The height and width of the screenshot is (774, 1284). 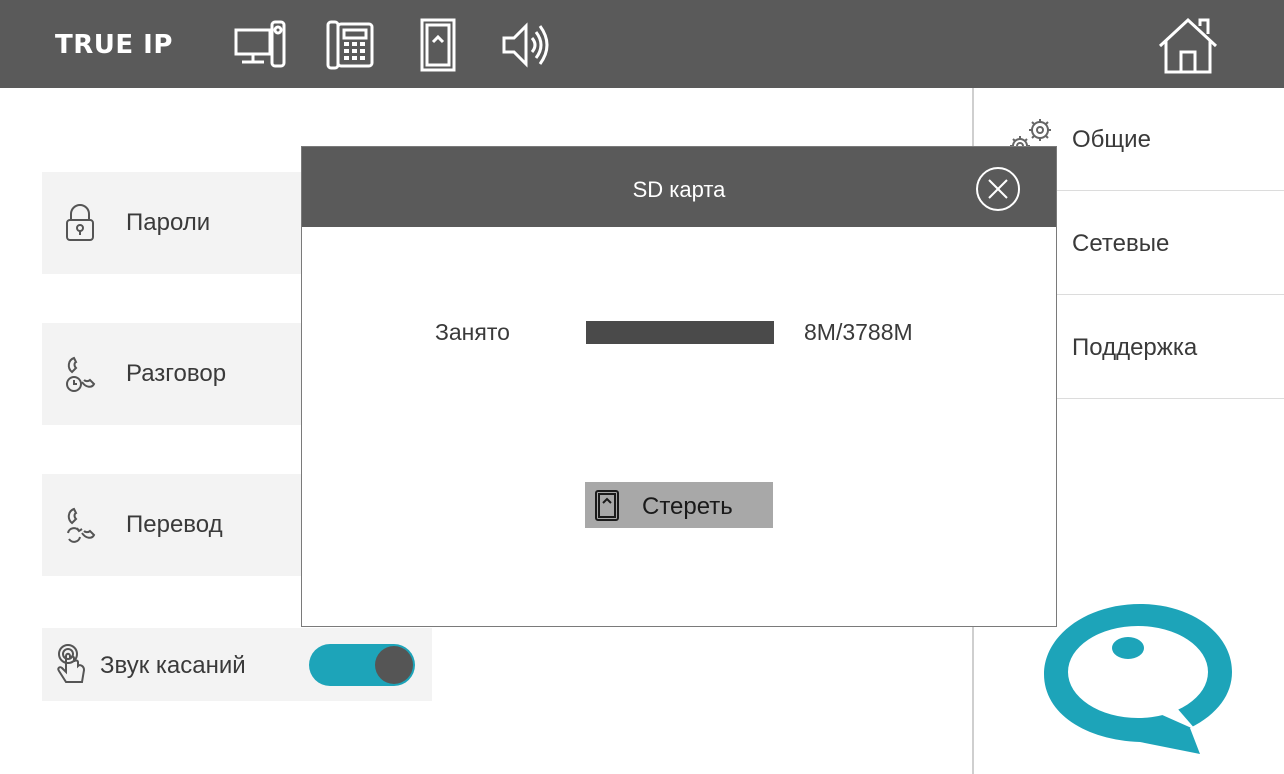 I want to click on dialog-header: SD карта, so click(x=679, y=187).